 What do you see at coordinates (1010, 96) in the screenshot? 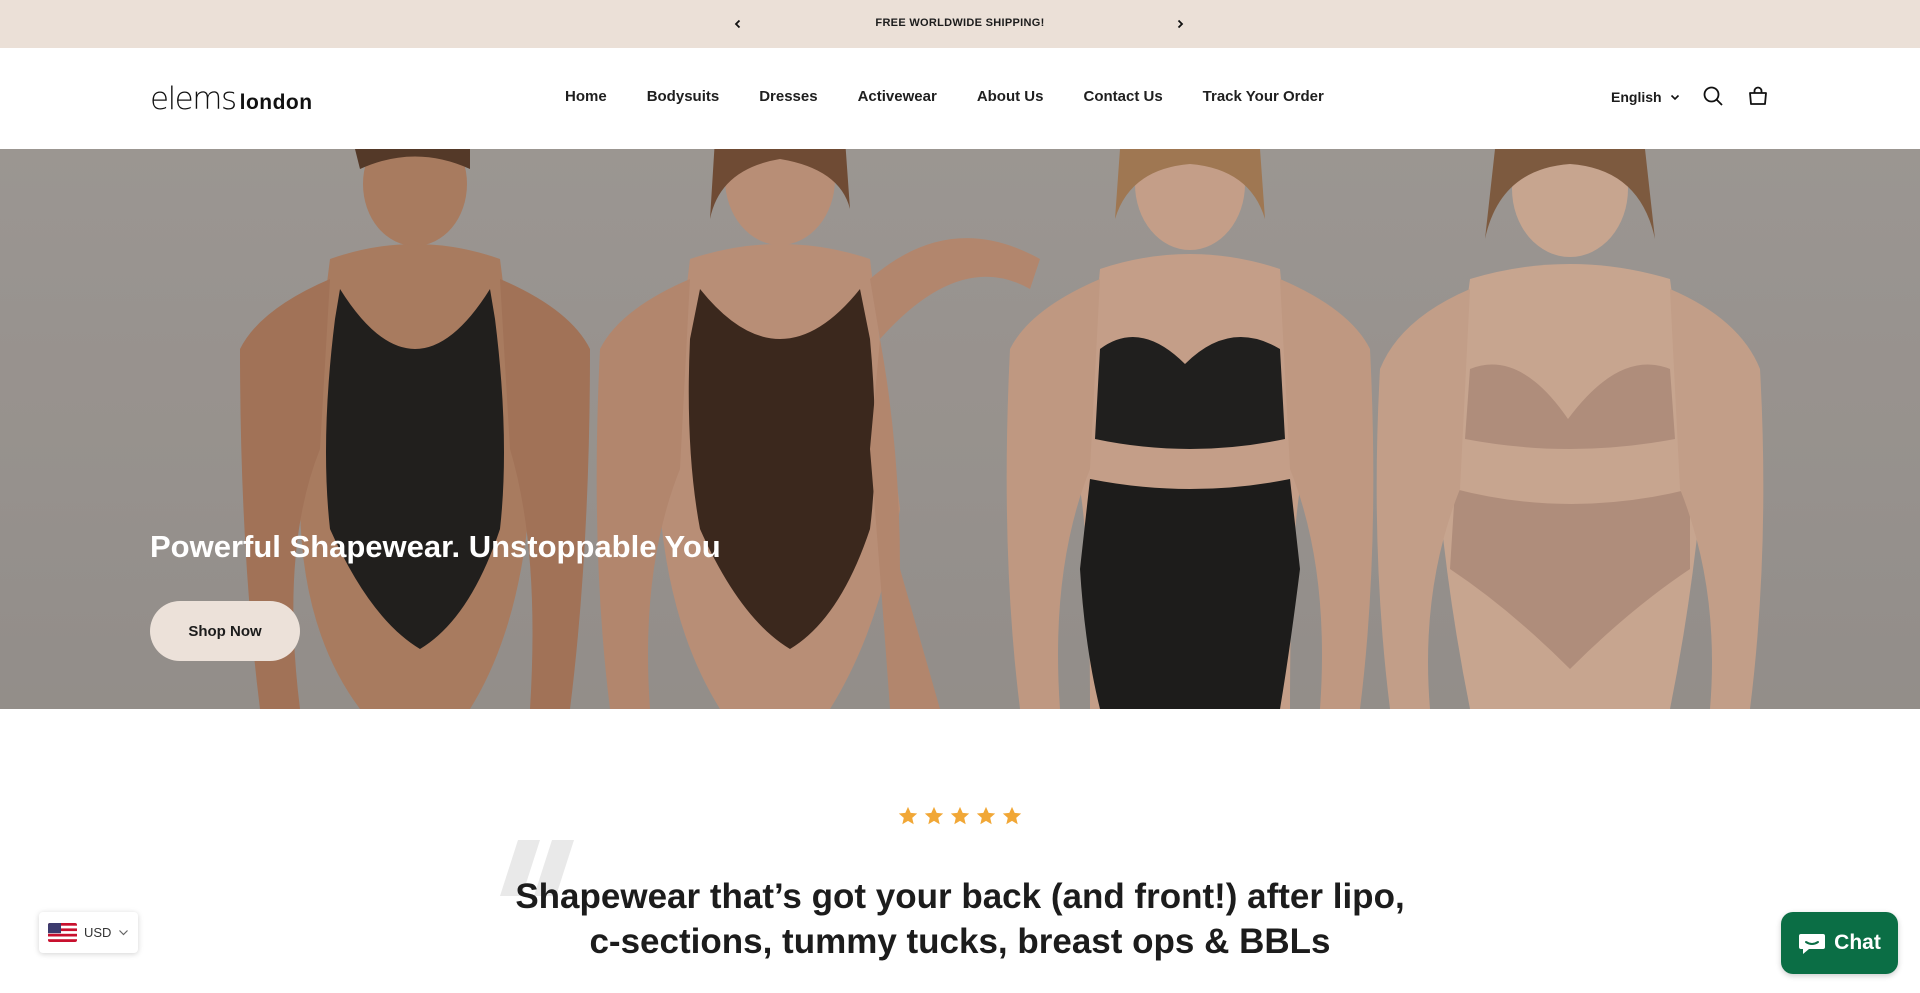
I see `nav-about-us: About Us` at bounding box center [1010, 96].